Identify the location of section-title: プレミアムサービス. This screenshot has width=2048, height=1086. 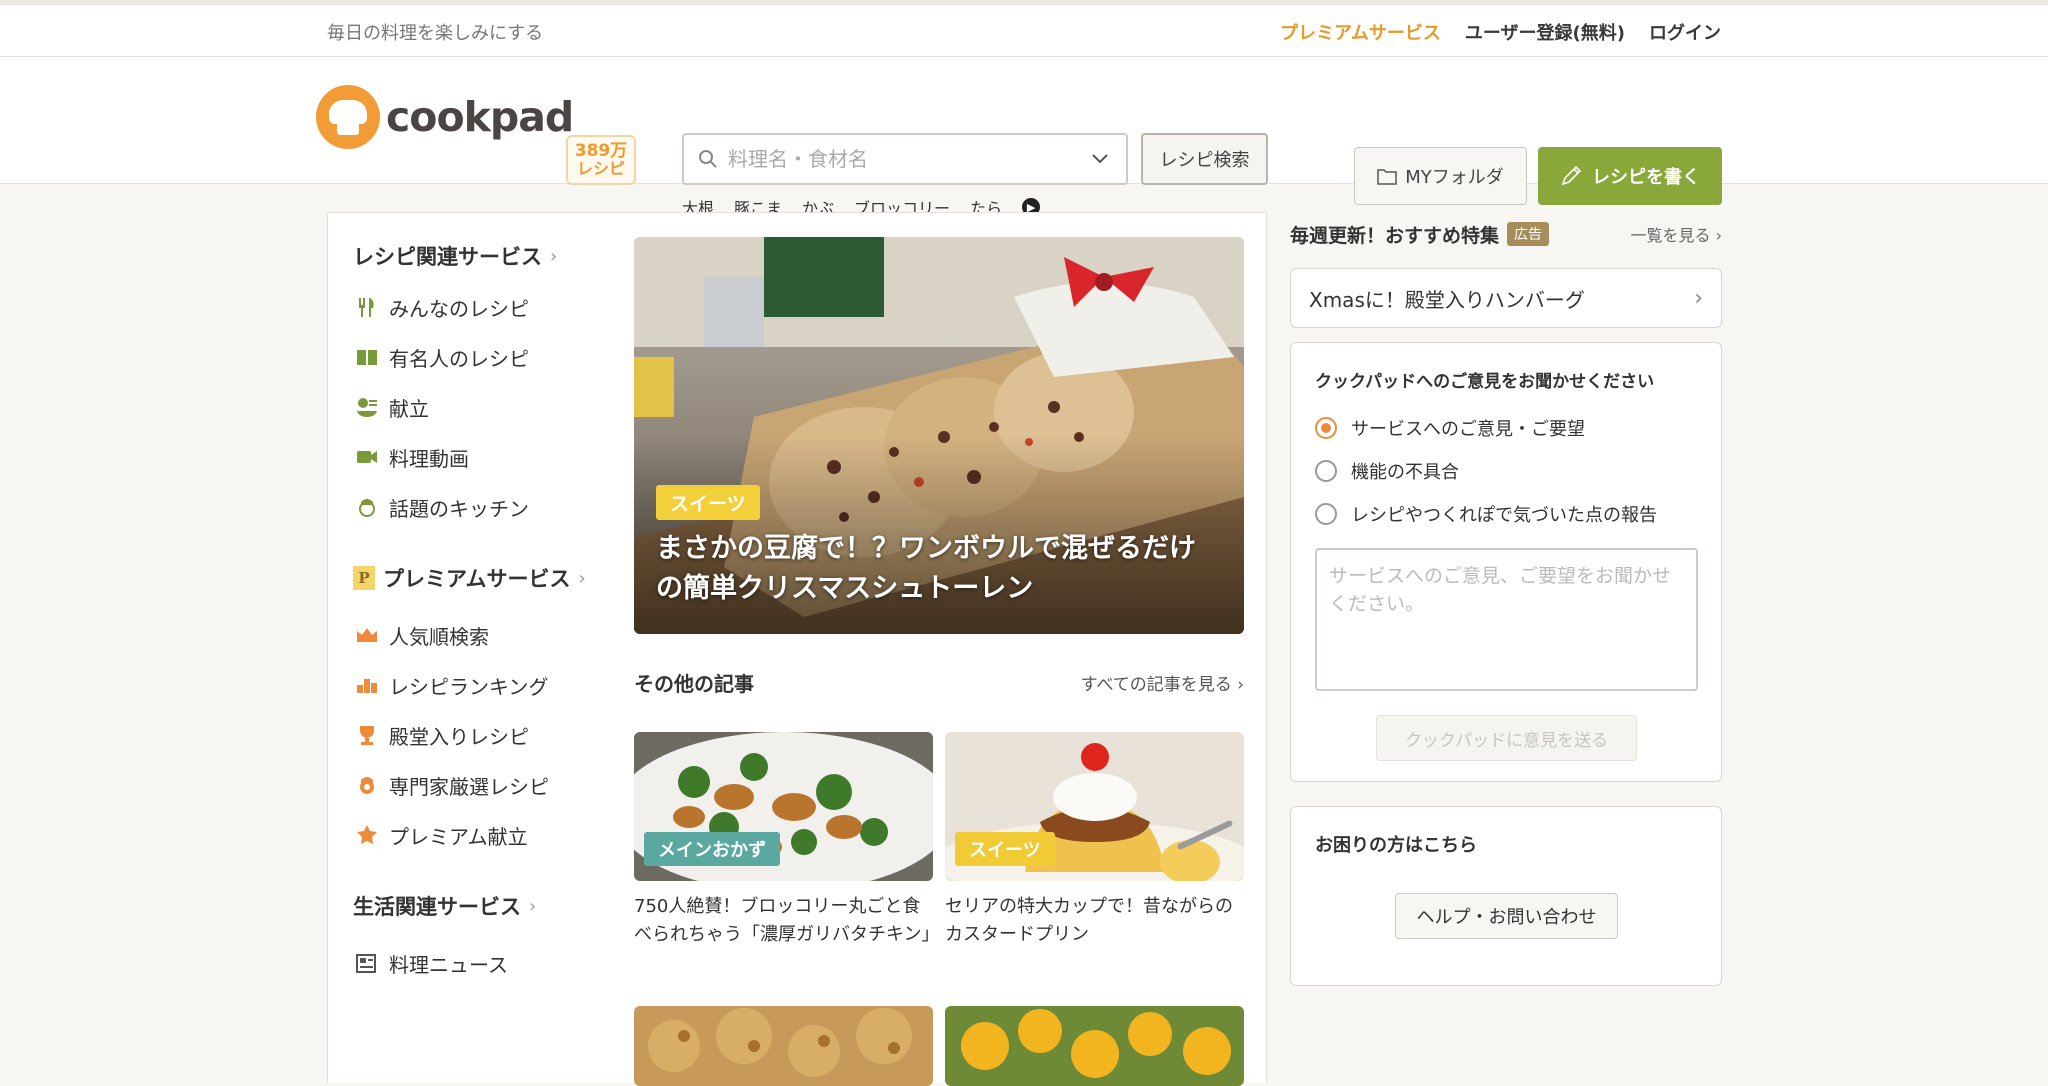
(477, 579).